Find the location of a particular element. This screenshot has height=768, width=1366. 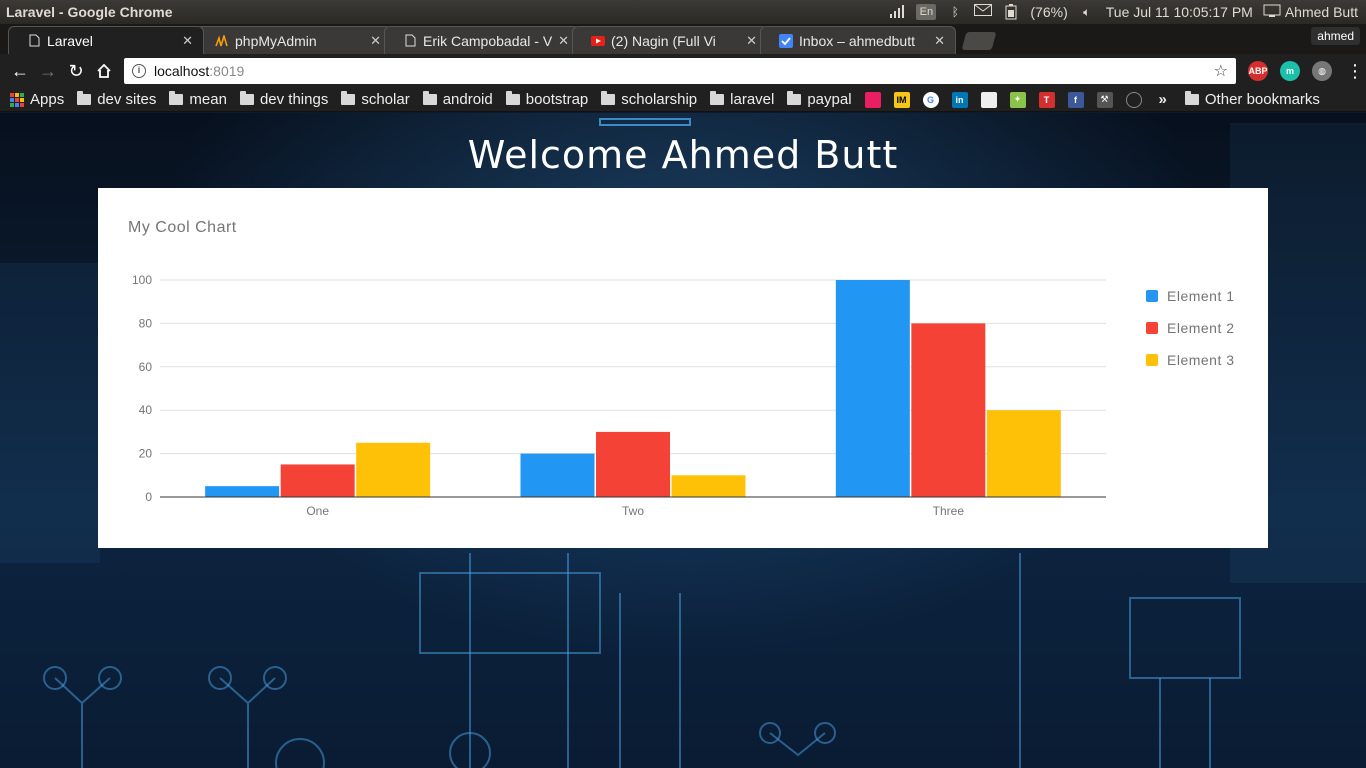

bar-2-three is located at coordinates (948, 410).